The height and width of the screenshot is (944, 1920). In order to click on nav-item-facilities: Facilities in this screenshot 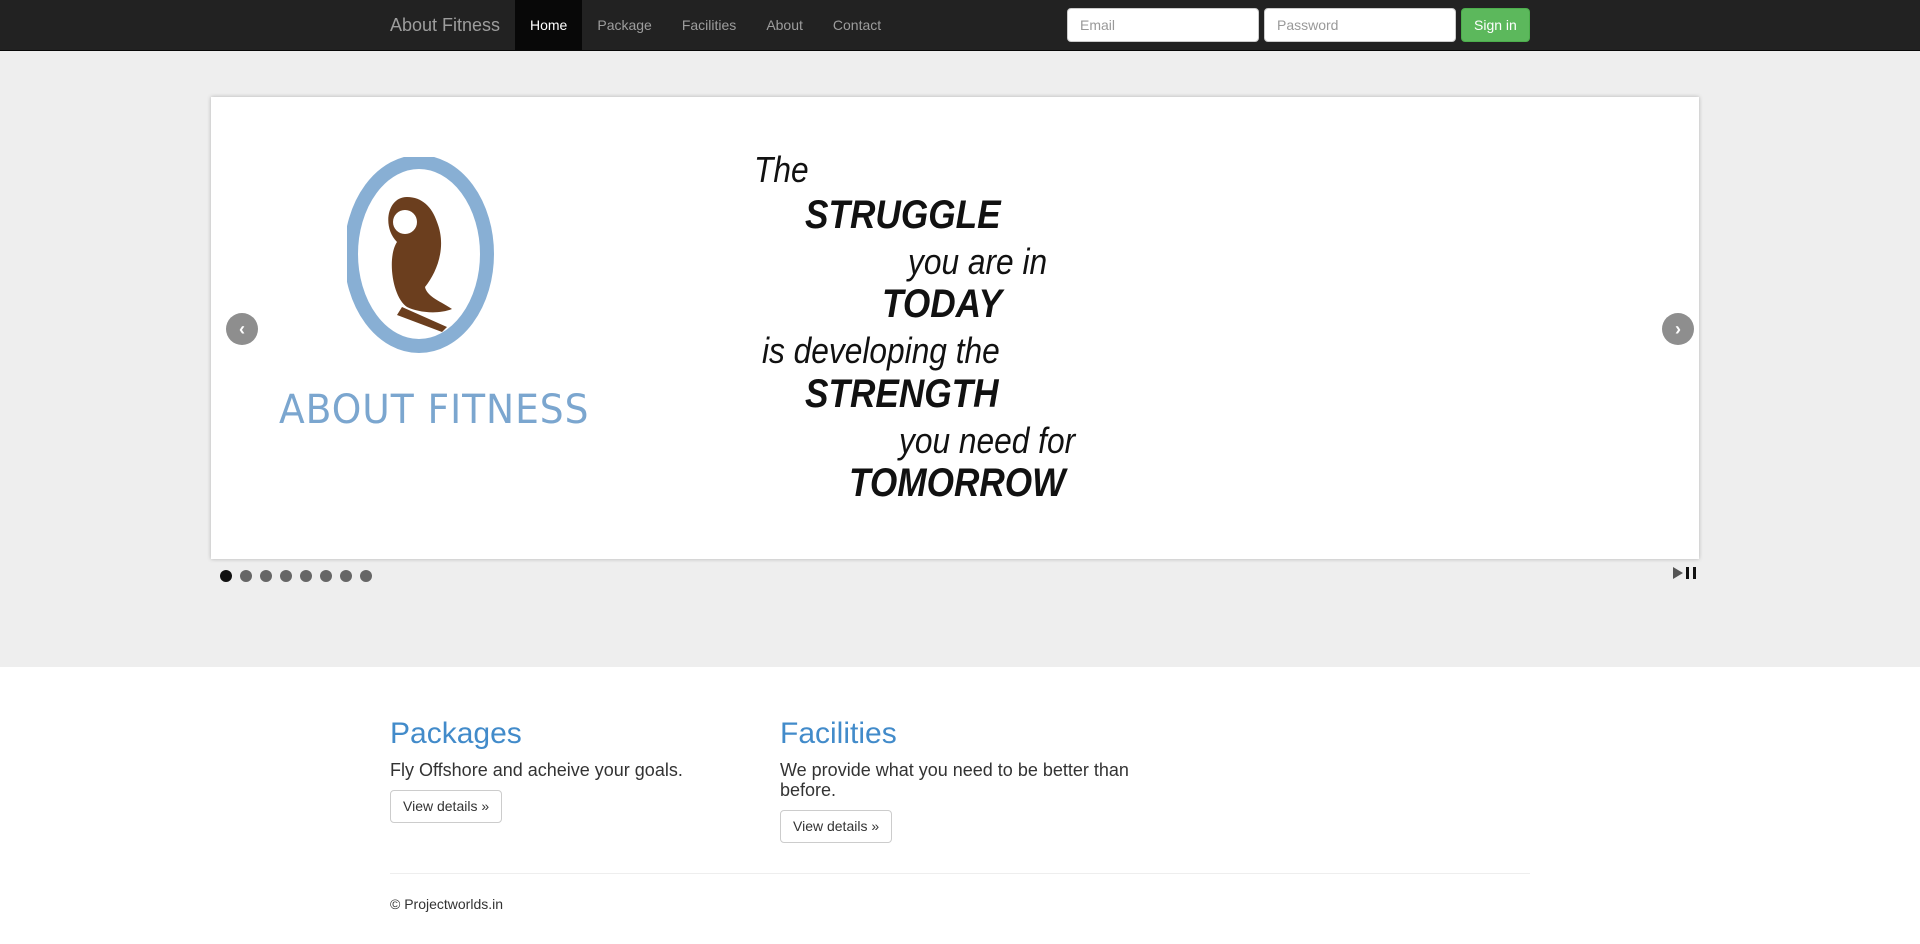, I will do `click(709, 25)`.